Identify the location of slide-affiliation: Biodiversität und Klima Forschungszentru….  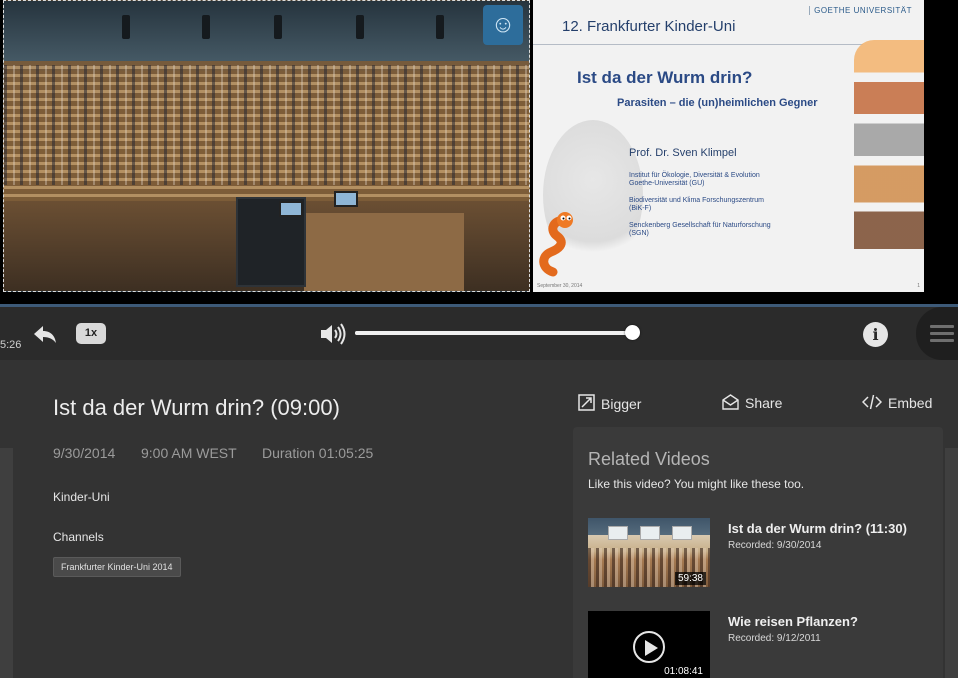
(697, 204).